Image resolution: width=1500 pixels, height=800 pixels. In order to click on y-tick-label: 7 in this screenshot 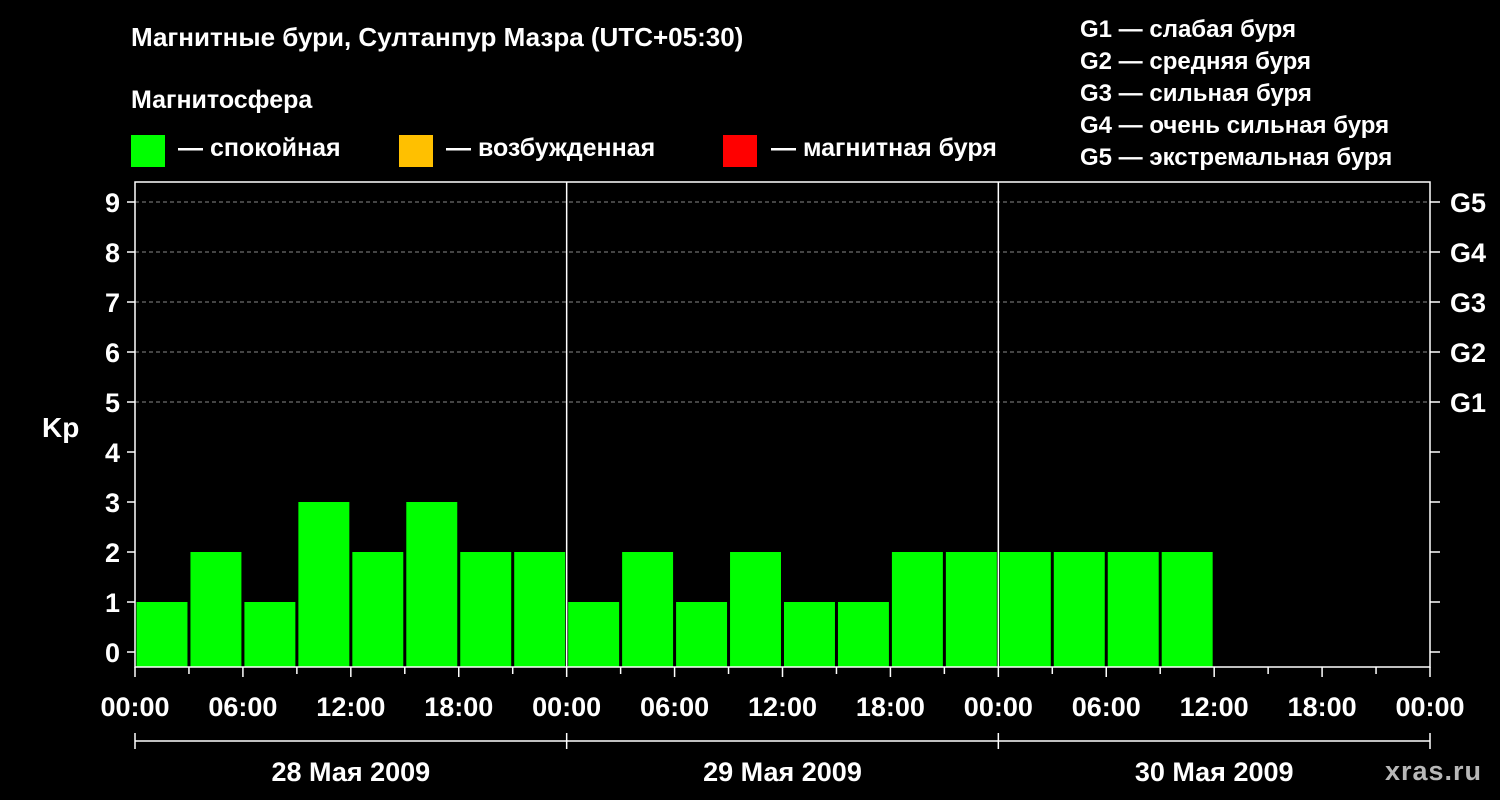, I will do `click(112, 303)`.